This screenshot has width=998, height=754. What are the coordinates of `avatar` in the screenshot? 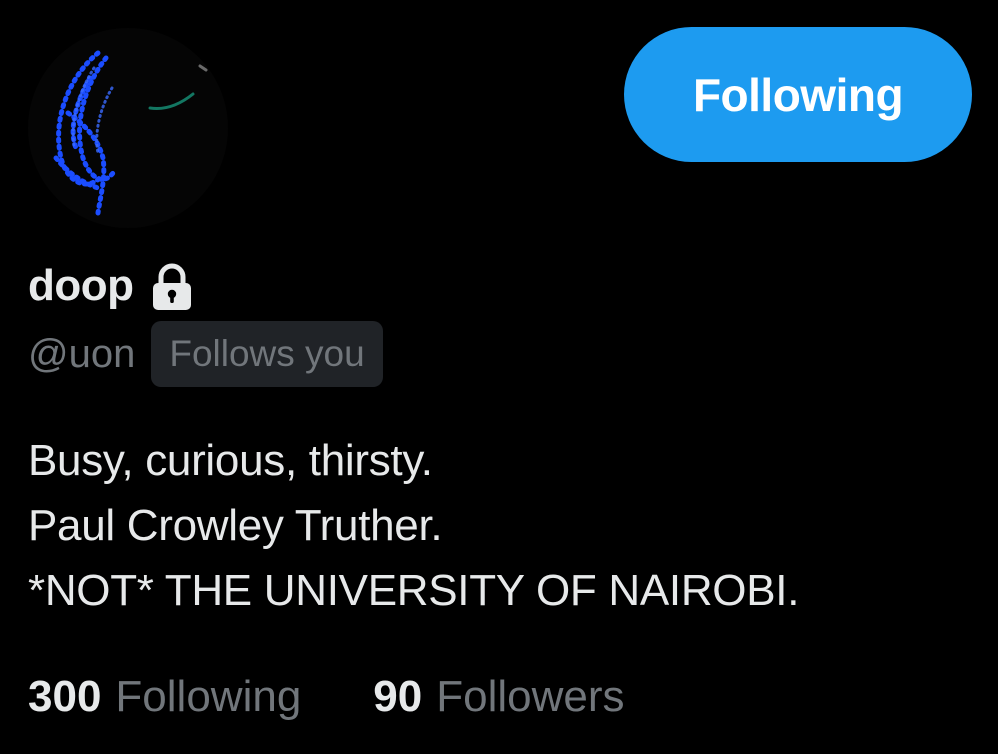 It's located at (128, 128).